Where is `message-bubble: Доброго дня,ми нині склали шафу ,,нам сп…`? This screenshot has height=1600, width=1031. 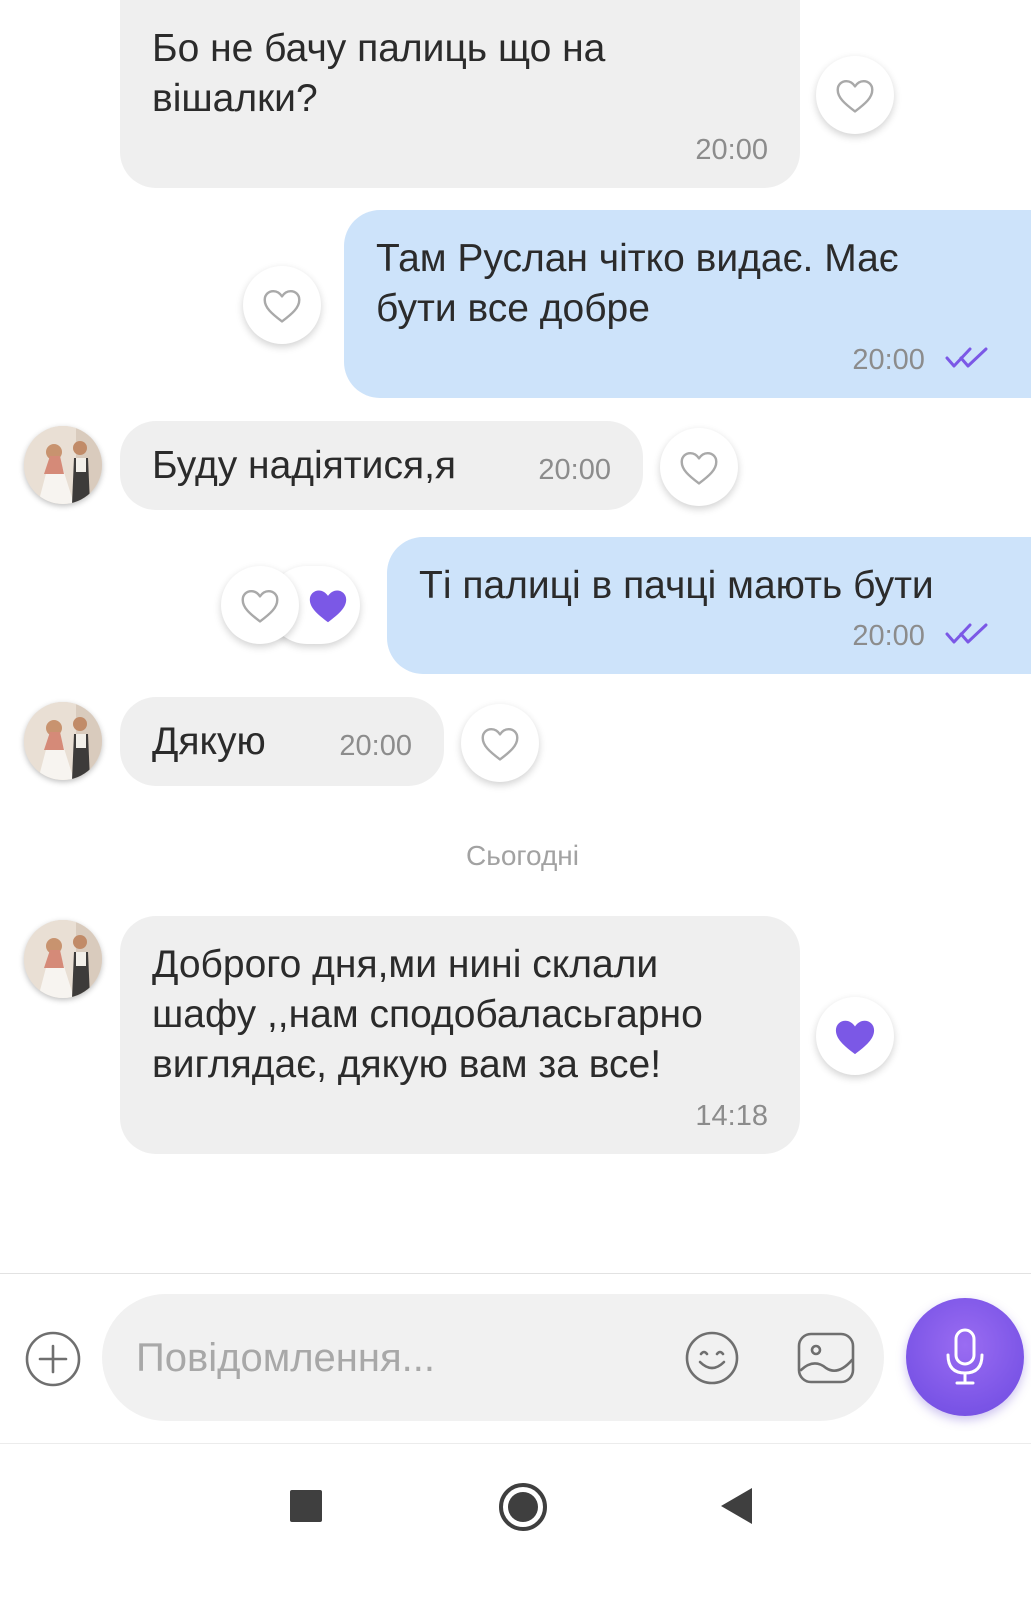 message-bubble: Доброго дня,ми нині склали шафу ,,нам сп… is located at coordinates (460, 1035).